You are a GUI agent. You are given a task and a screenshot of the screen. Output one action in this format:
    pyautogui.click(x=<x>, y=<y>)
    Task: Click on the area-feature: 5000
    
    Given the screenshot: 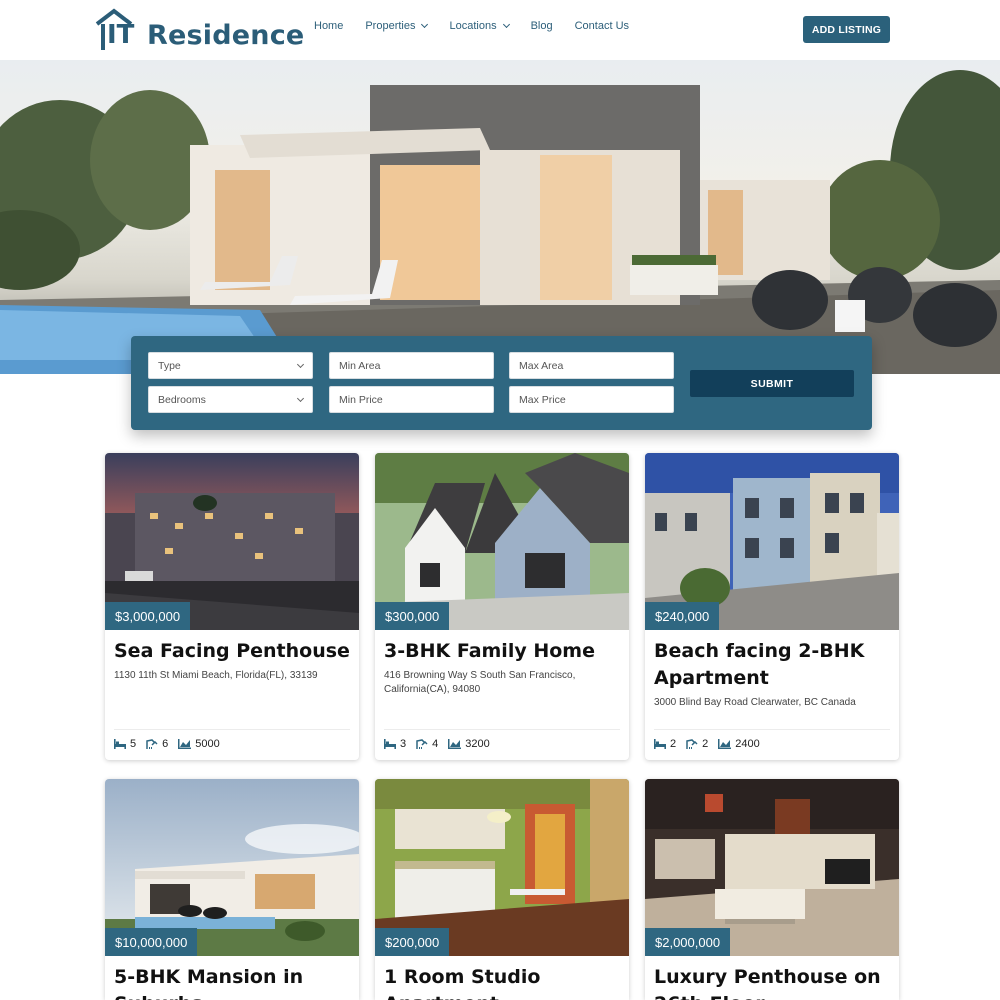 What is the action you would take?
    pyautogui.click(x=199, y=744)
    